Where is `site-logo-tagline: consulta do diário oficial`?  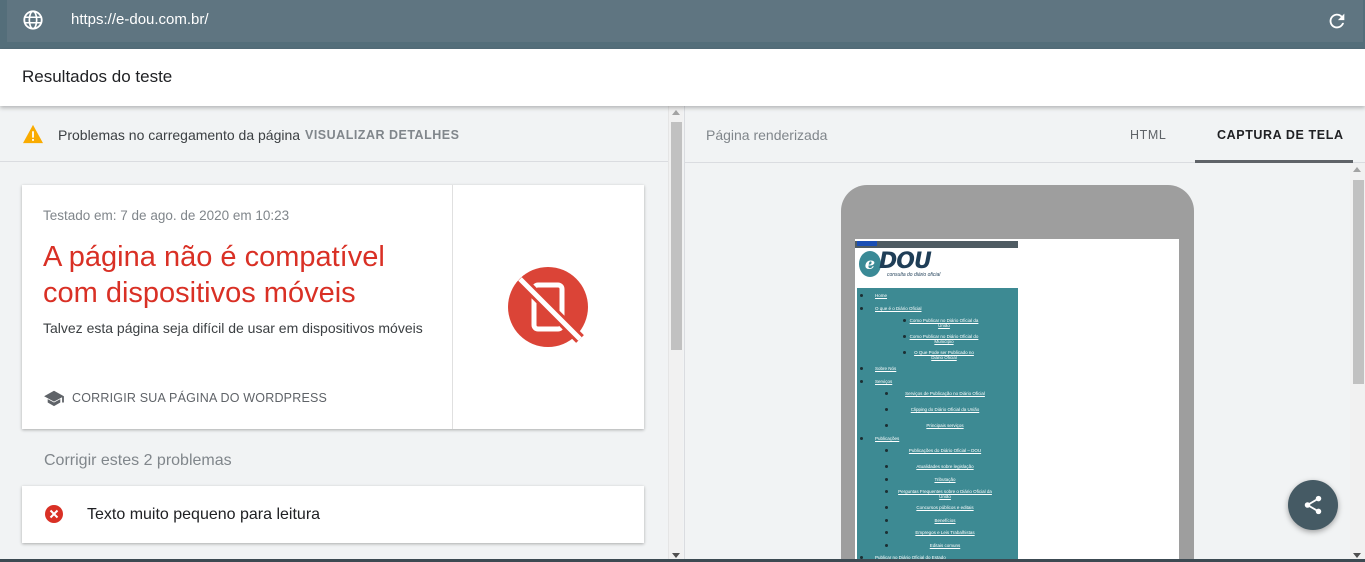
site-logo-tagline: consulta do diário oficial is located at coordinates (914, 275).